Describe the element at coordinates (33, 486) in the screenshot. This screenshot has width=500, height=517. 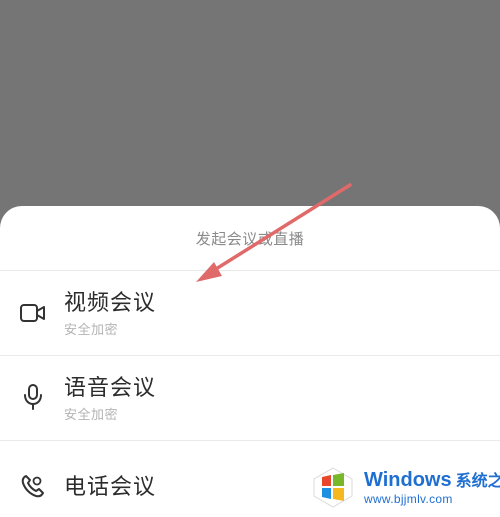
I see `phone-icon` at that location.